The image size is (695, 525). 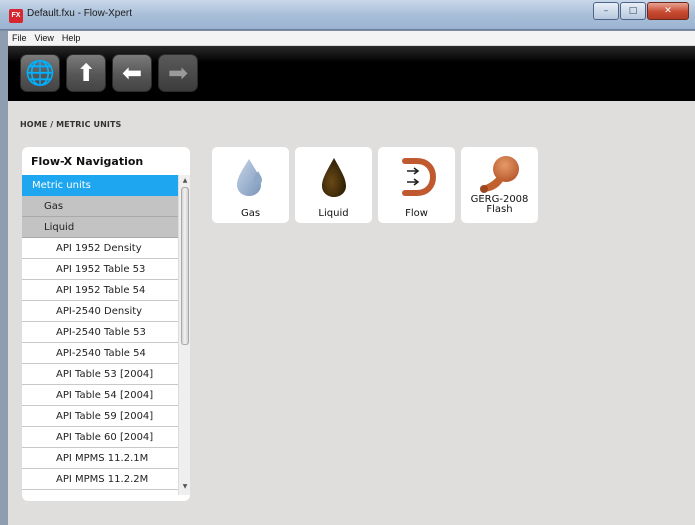 I want to click on nav-item: API 1952 Table 54, so click(x=100, y=290).